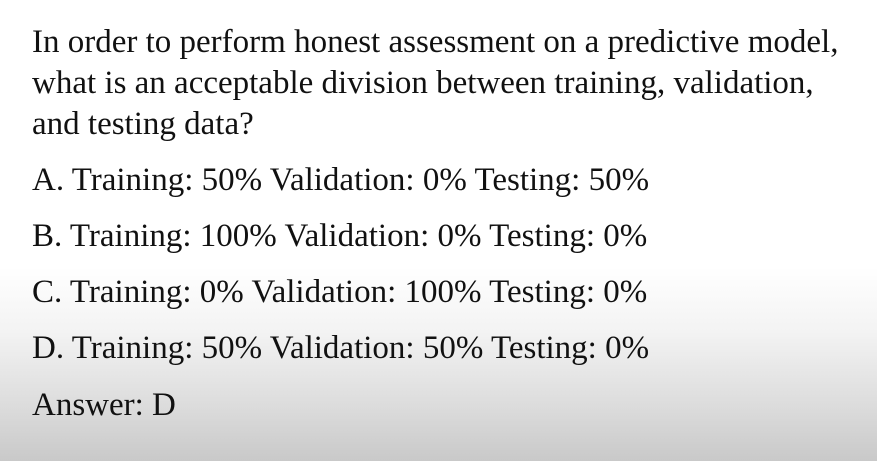 The width and height of the screenshot is (877, 461). What do you see at coordinates (104, 405) in the screenshot?
I see `answer-text: Answer: D` at bounding box center [104, 405].